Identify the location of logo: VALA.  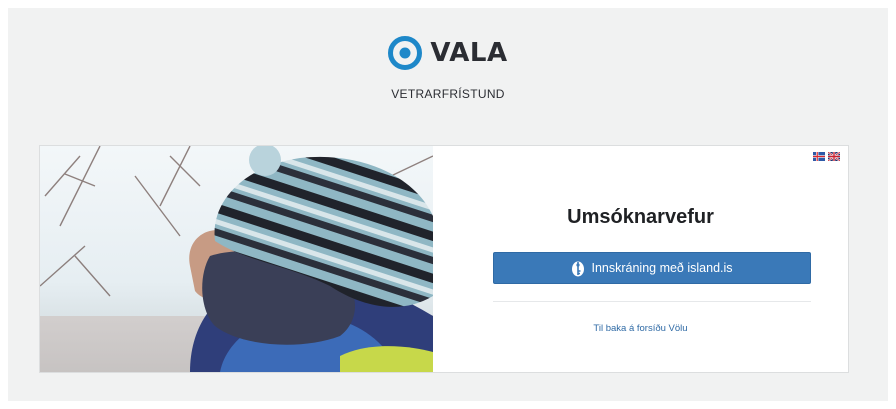
(447, 53).